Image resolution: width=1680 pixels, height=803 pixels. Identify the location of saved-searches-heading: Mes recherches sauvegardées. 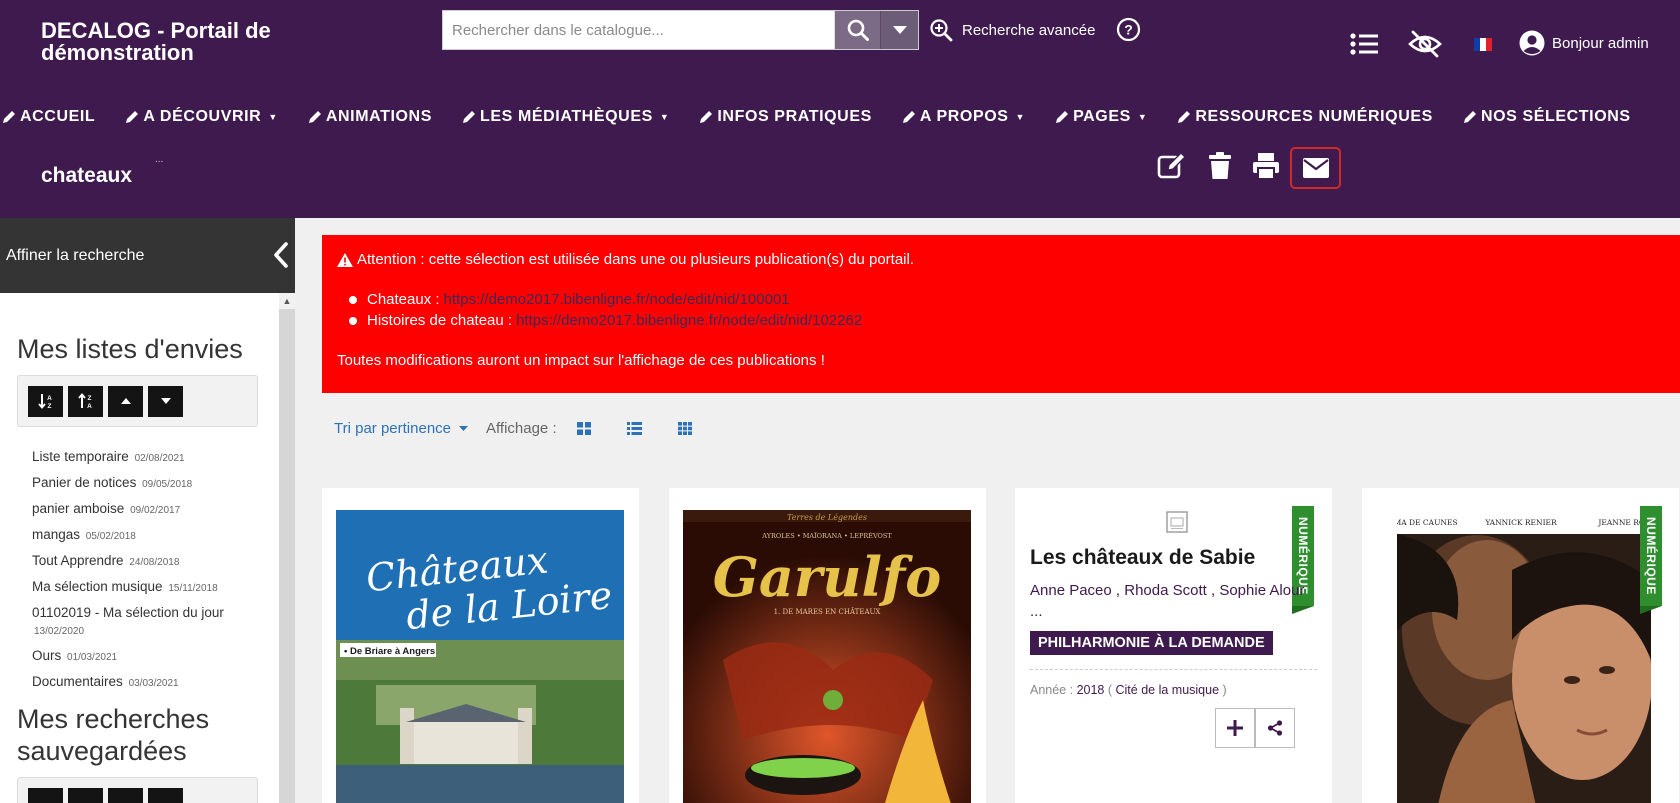
(113, 735).